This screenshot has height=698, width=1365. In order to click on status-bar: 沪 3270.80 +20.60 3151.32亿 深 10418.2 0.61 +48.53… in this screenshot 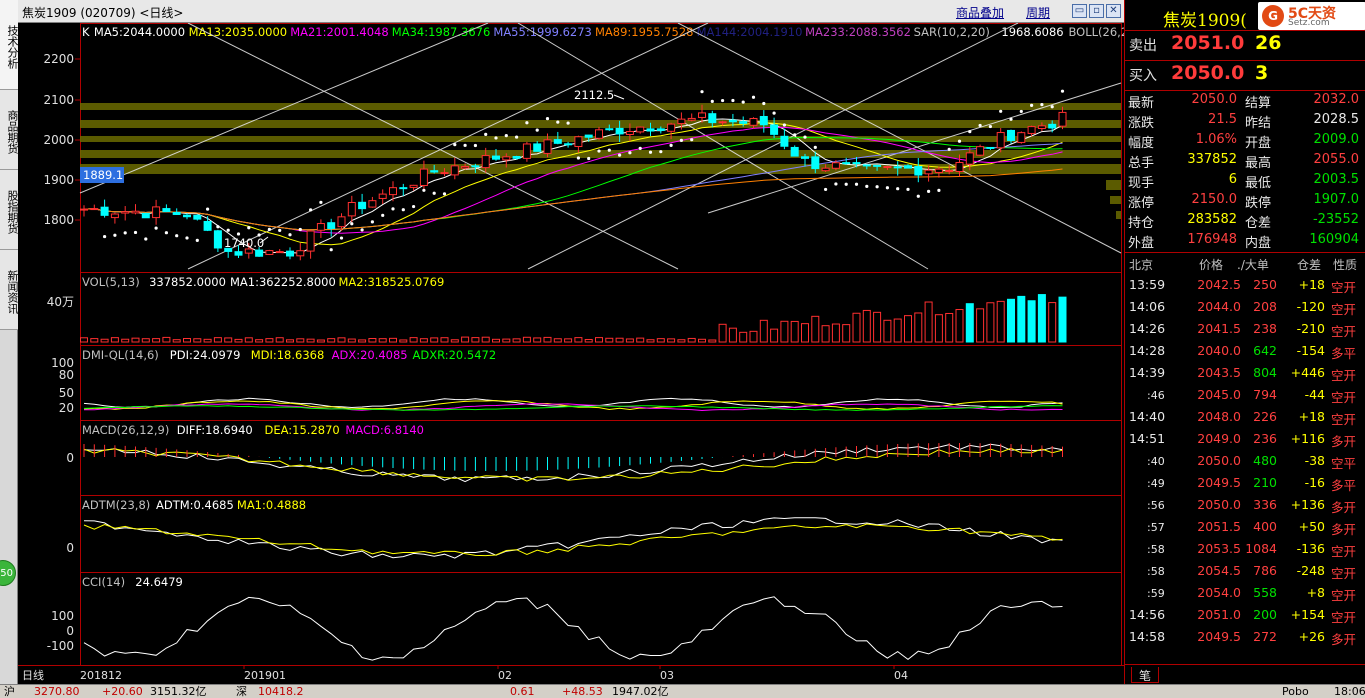, I will do `click(682, 691)`.